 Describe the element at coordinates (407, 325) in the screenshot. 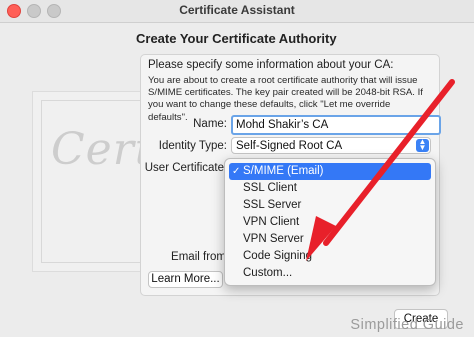

I see `watermark: Simplified Guide` at that location.